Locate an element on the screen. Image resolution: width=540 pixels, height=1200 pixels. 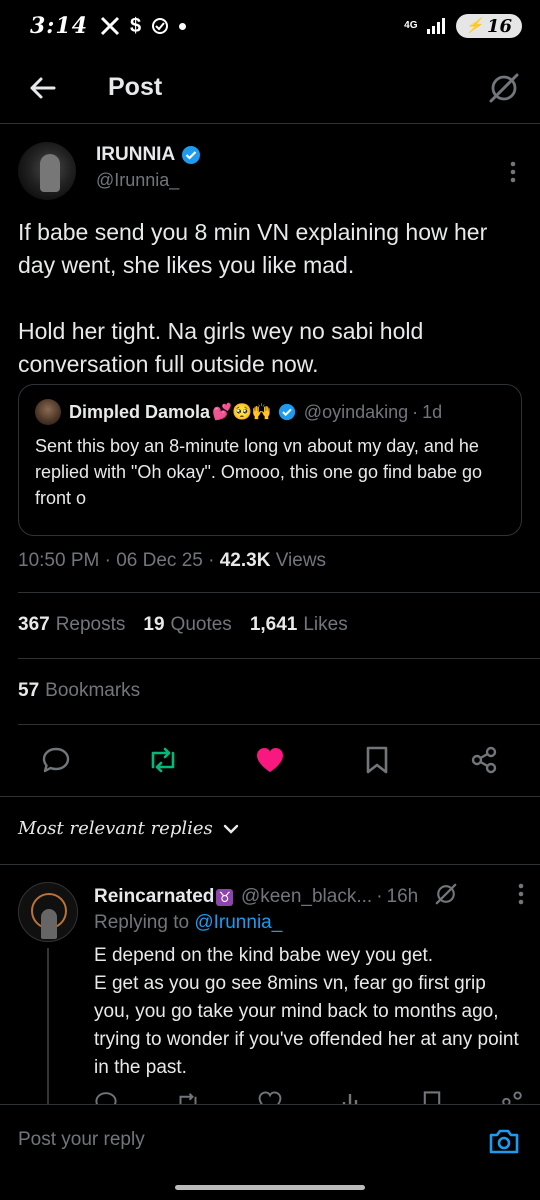
bookmarks-stat: 57 Bookmarks is located at coordinates (79, 691).